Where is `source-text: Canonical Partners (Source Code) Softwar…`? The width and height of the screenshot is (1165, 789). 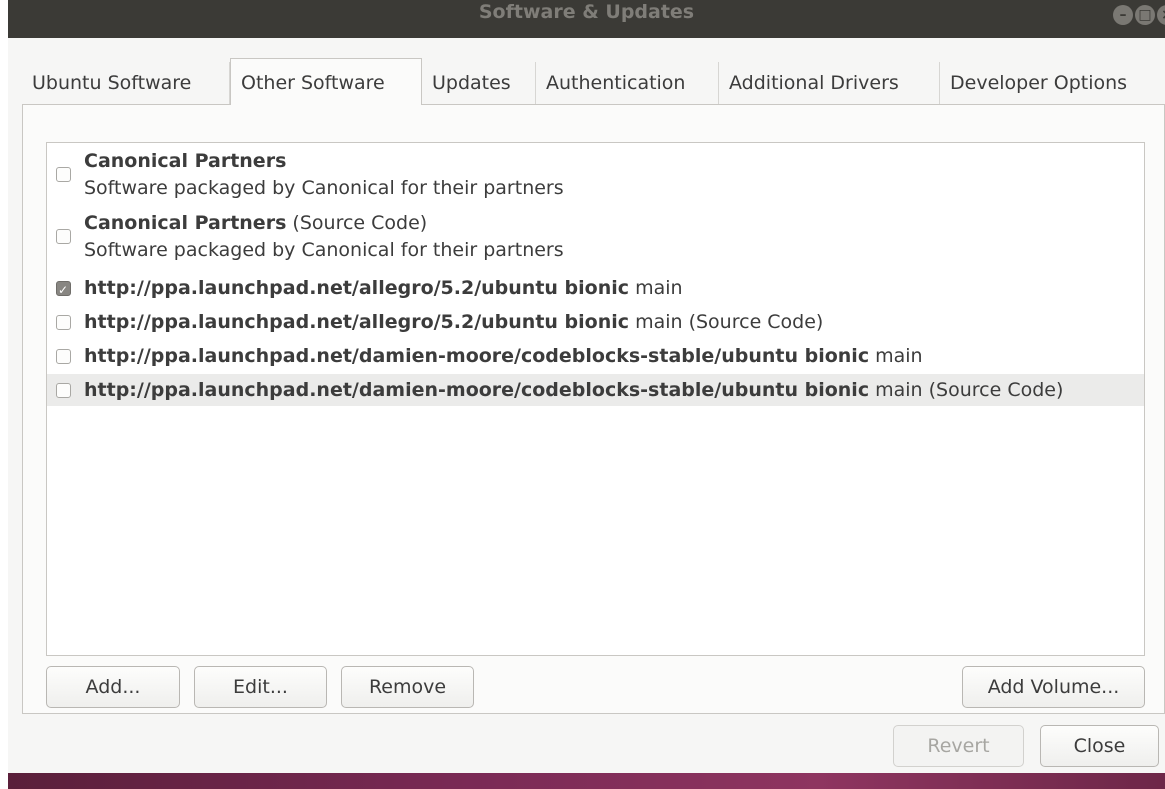 source-text: Canonical Partners (Source Code) Softwar… is located at coordinates (324, 237).